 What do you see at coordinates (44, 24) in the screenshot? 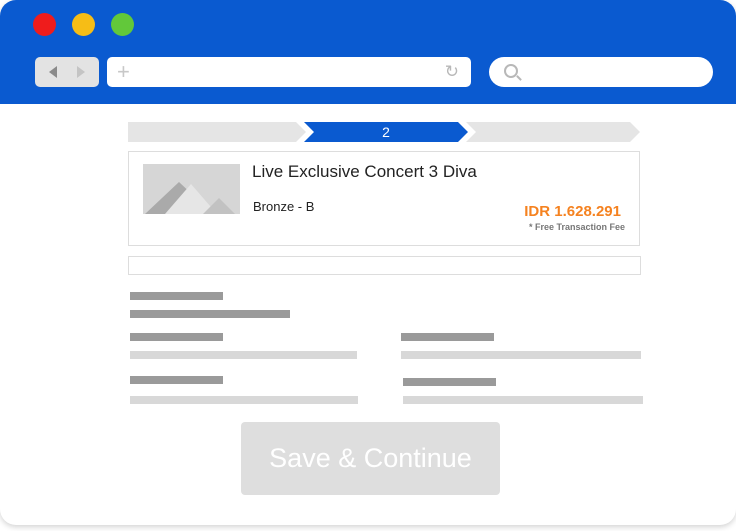
I see `close-window-button` at bounding box center [44, 24].